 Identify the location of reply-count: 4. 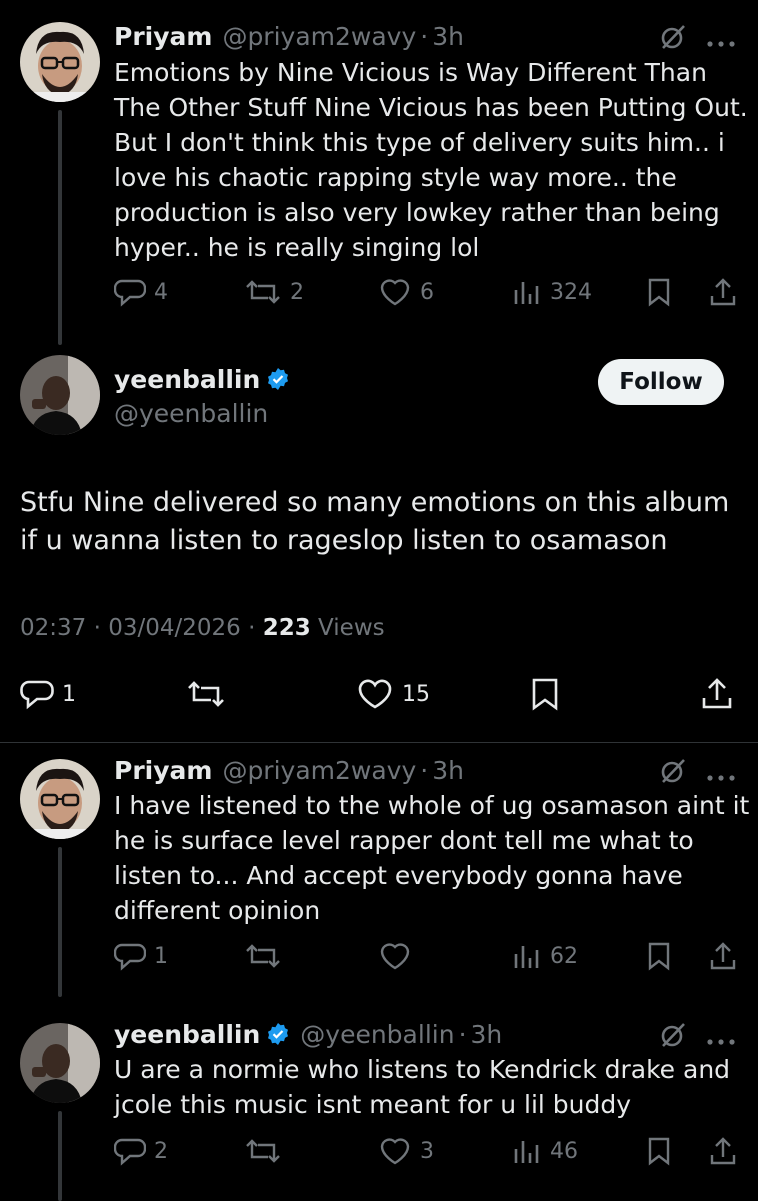
(161, 292).